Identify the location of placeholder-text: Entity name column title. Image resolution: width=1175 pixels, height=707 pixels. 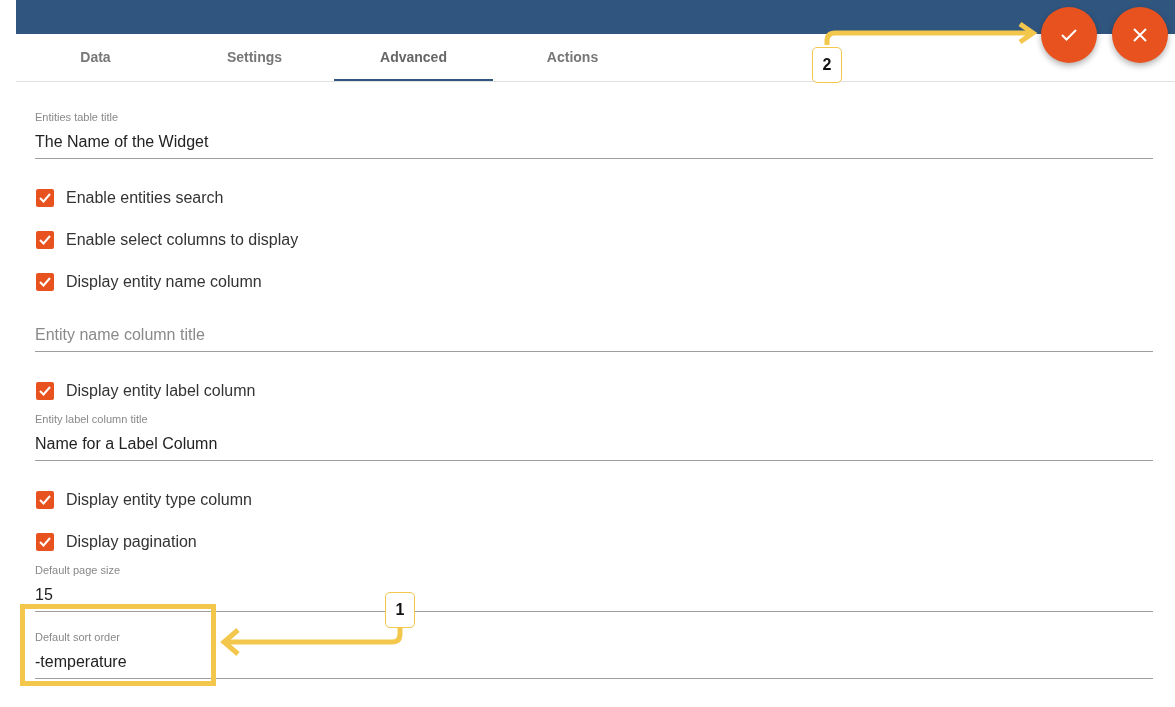
(120, 335).